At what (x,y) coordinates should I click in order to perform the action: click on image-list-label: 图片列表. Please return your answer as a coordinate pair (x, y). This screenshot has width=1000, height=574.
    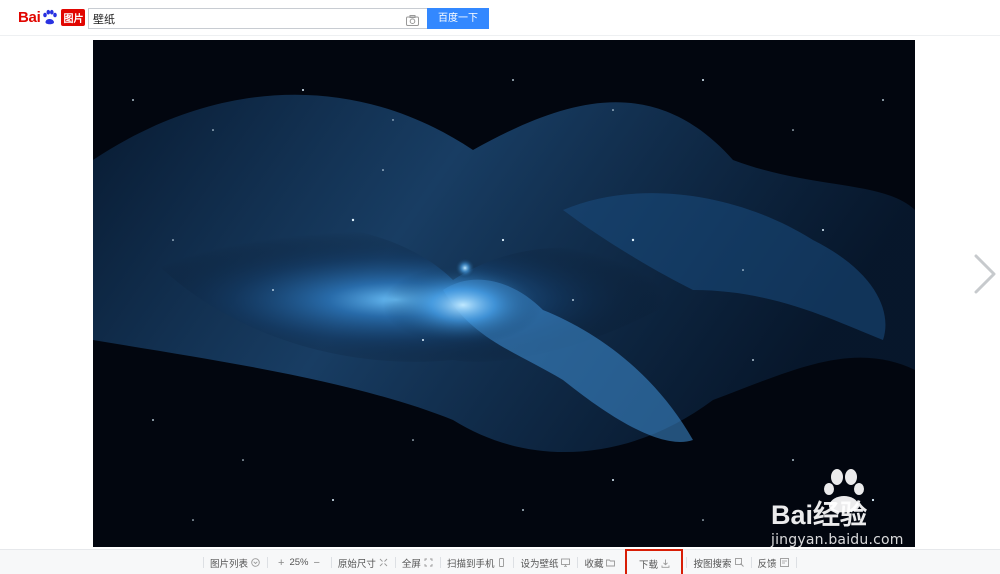
    Looking at the image, I should click on (229, 564).